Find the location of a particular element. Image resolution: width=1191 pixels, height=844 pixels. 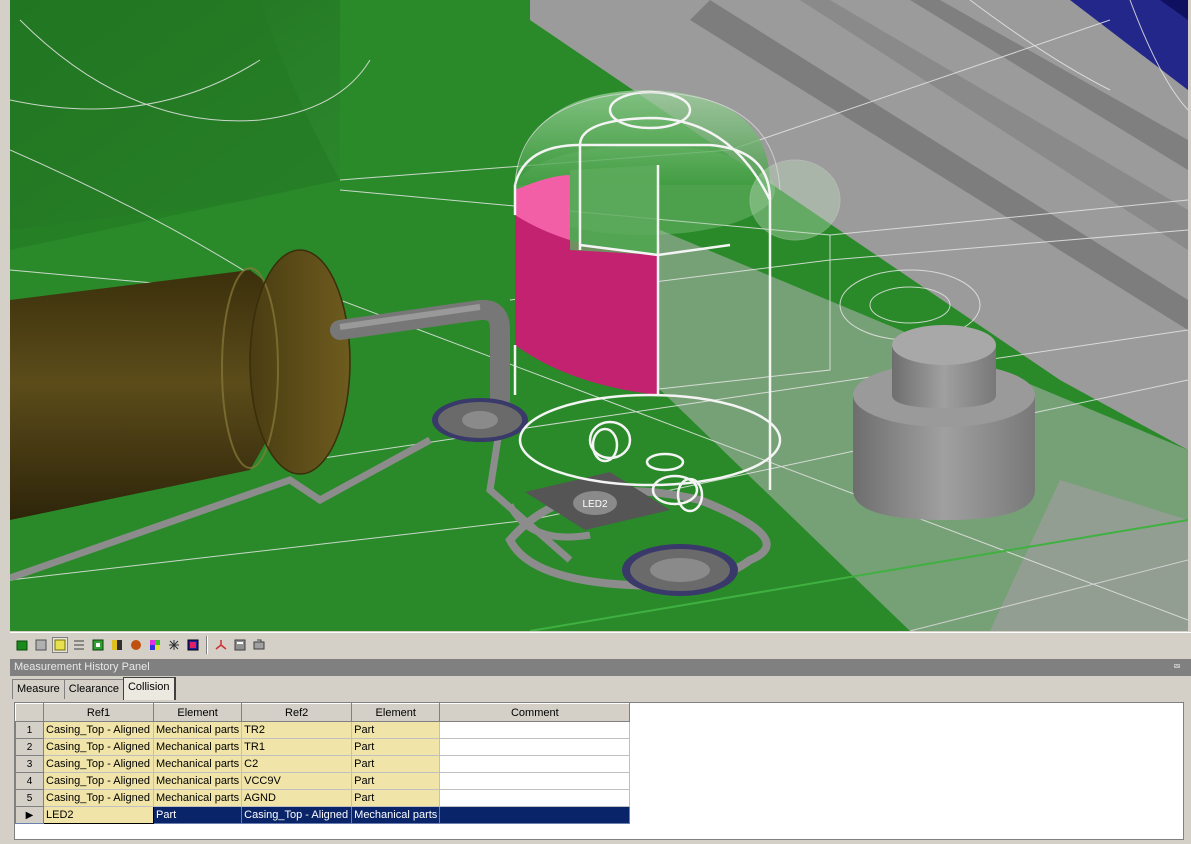

tab-measure: Measure is located at coordinates (38, 689).